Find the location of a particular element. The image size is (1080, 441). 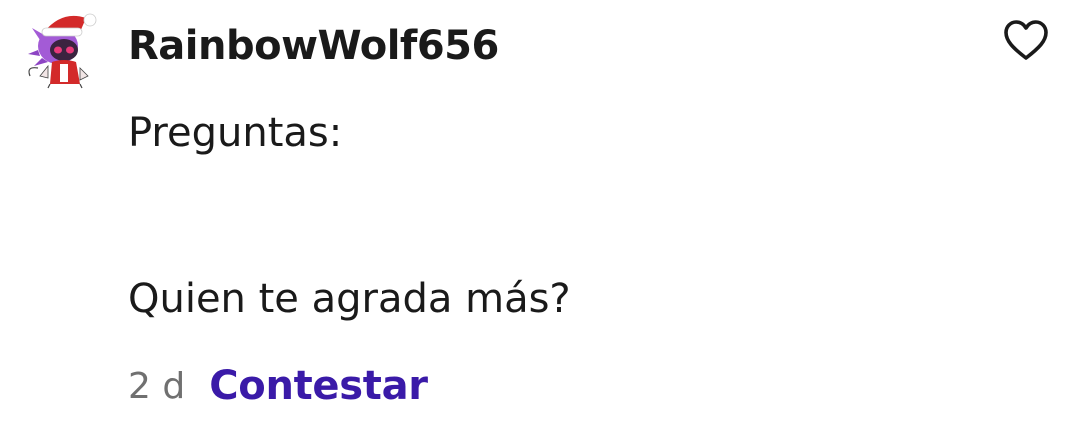

santa-wolf-avatar-icon is located at coordinates (62, 51).